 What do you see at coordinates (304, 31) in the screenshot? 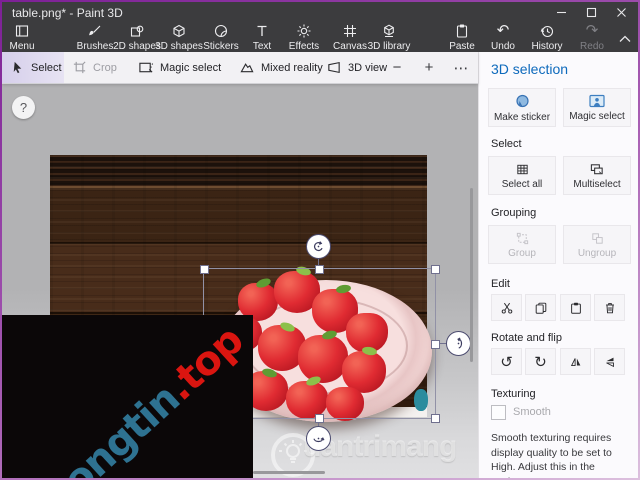
I see `effects-icon` at bounding box center [304, 31].